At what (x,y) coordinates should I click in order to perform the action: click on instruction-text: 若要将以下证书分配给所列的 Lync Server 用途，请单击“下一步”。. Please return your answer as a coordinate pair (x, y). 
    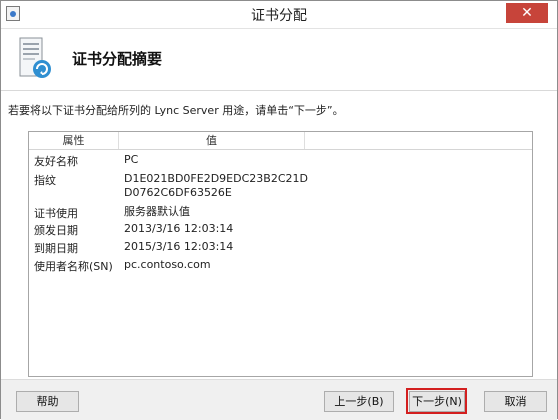
    Looking at the image, I should click on (176, 110).